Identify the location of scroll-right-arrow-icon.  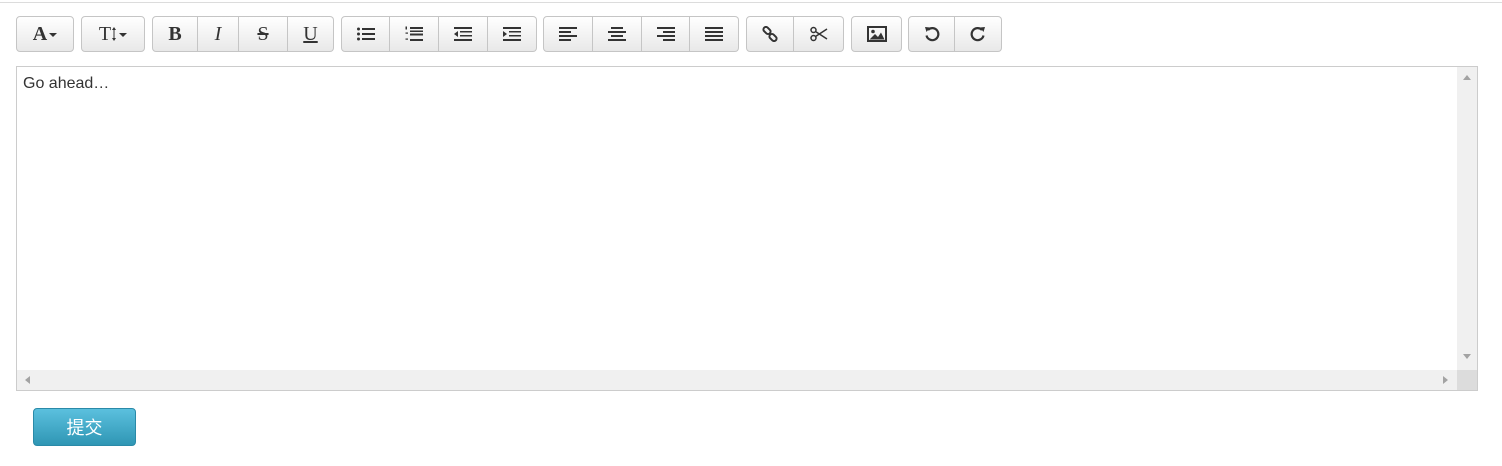
(1445, 380).